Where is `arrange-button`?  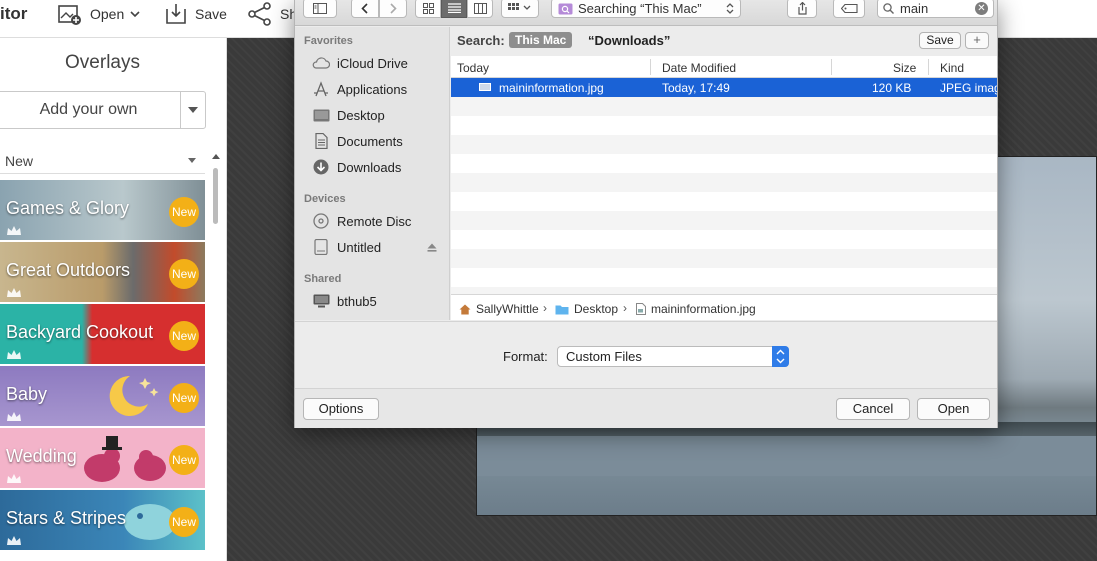
arrange-button is located at coordinates (520, 9).